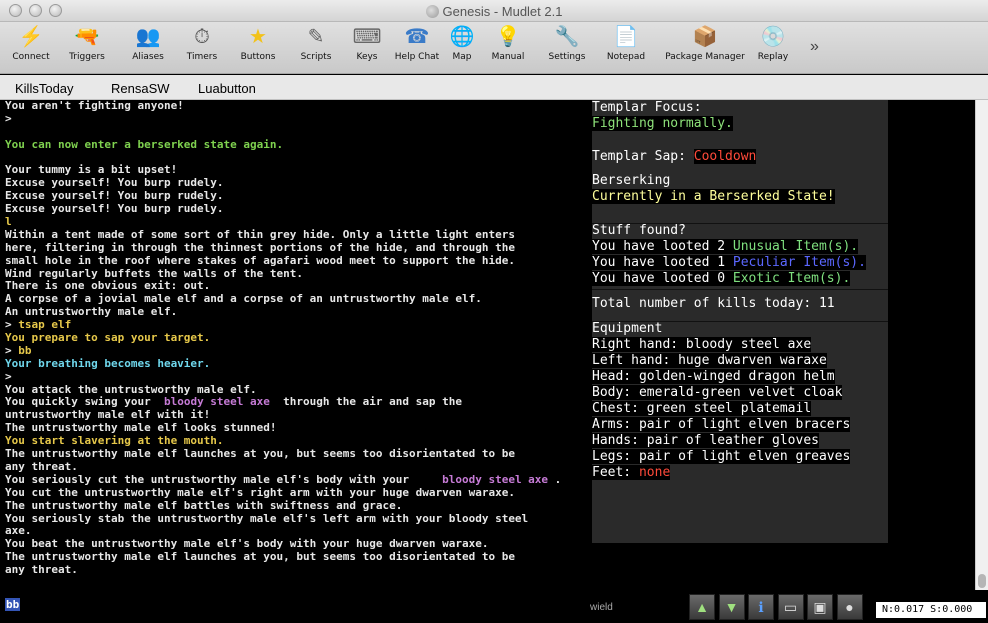 The image size is (988, 623). I want to click on command-input: bb, so click(13, 604).